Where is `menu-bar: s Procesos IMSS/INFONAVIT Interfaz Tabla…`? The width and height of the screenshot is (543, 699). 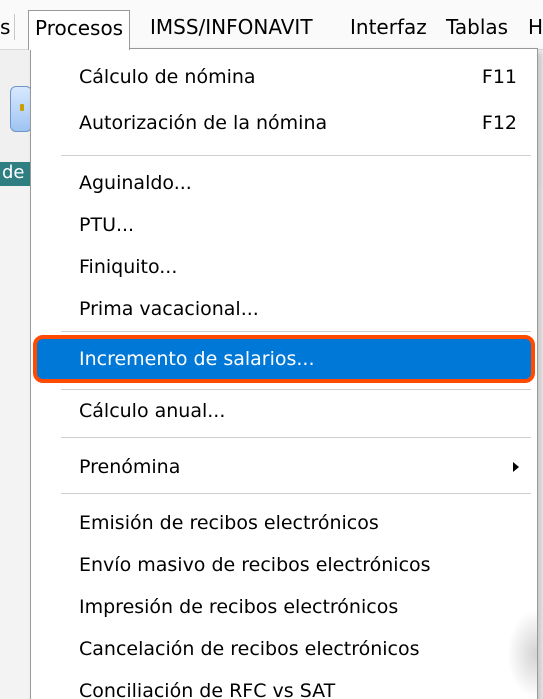 menu-bar: s Procesos IMSS/INFONAVIT Interfaz Tabla… is located at coordinates (271, 25).